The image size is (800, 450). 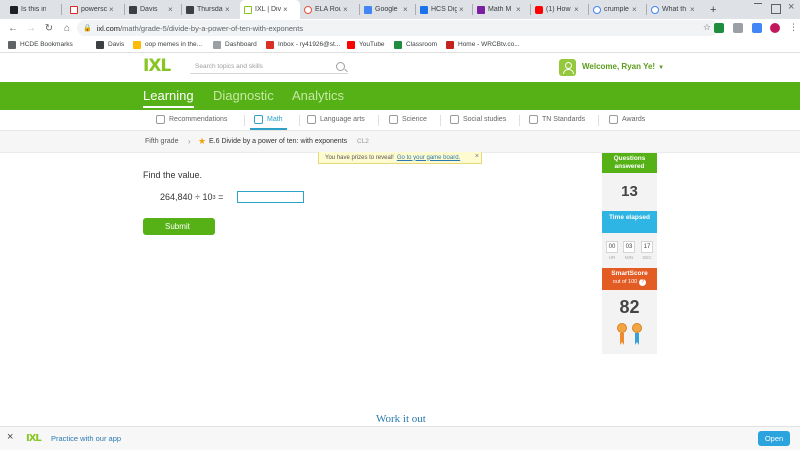 What do you see at coordinates (567, 67) in the screenshot?
I see `avatar` at bounding box center [567, 67].